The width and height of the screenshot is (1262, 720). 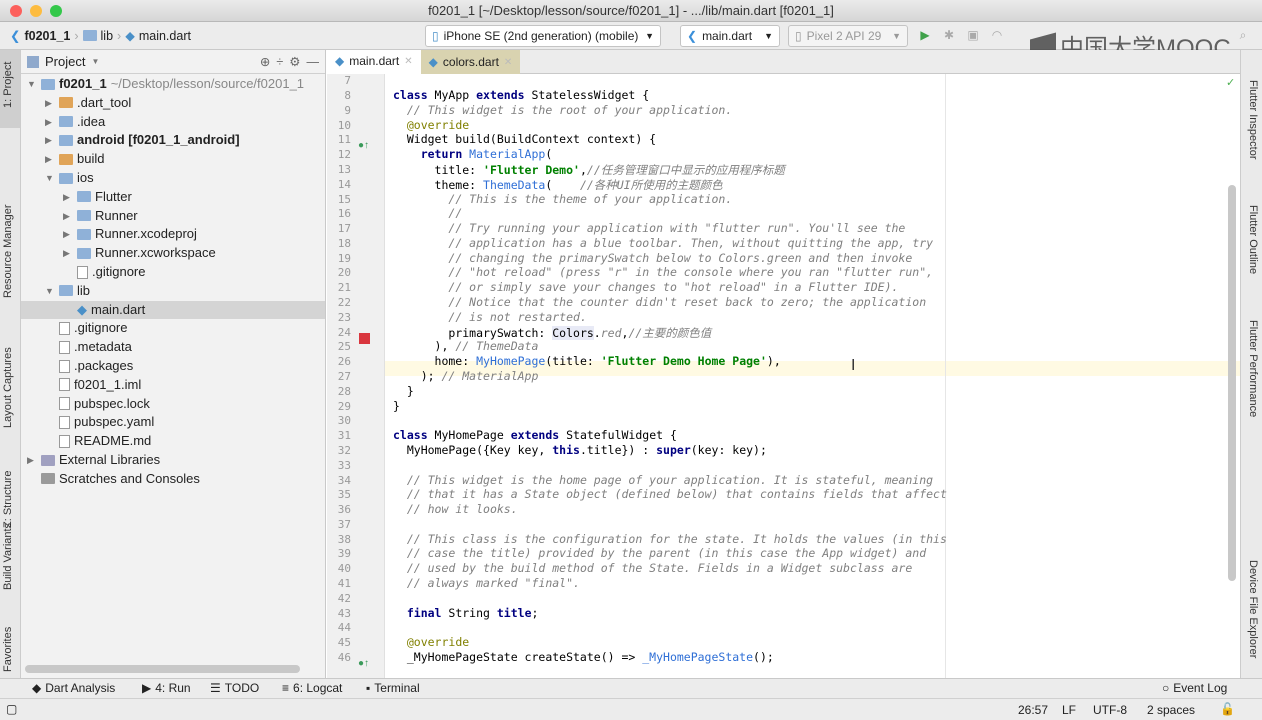 What do you see at coordinates (67, 291) in the screenshot?
I see `tree-item: ▼ lib` at bounding box center [67, 291].